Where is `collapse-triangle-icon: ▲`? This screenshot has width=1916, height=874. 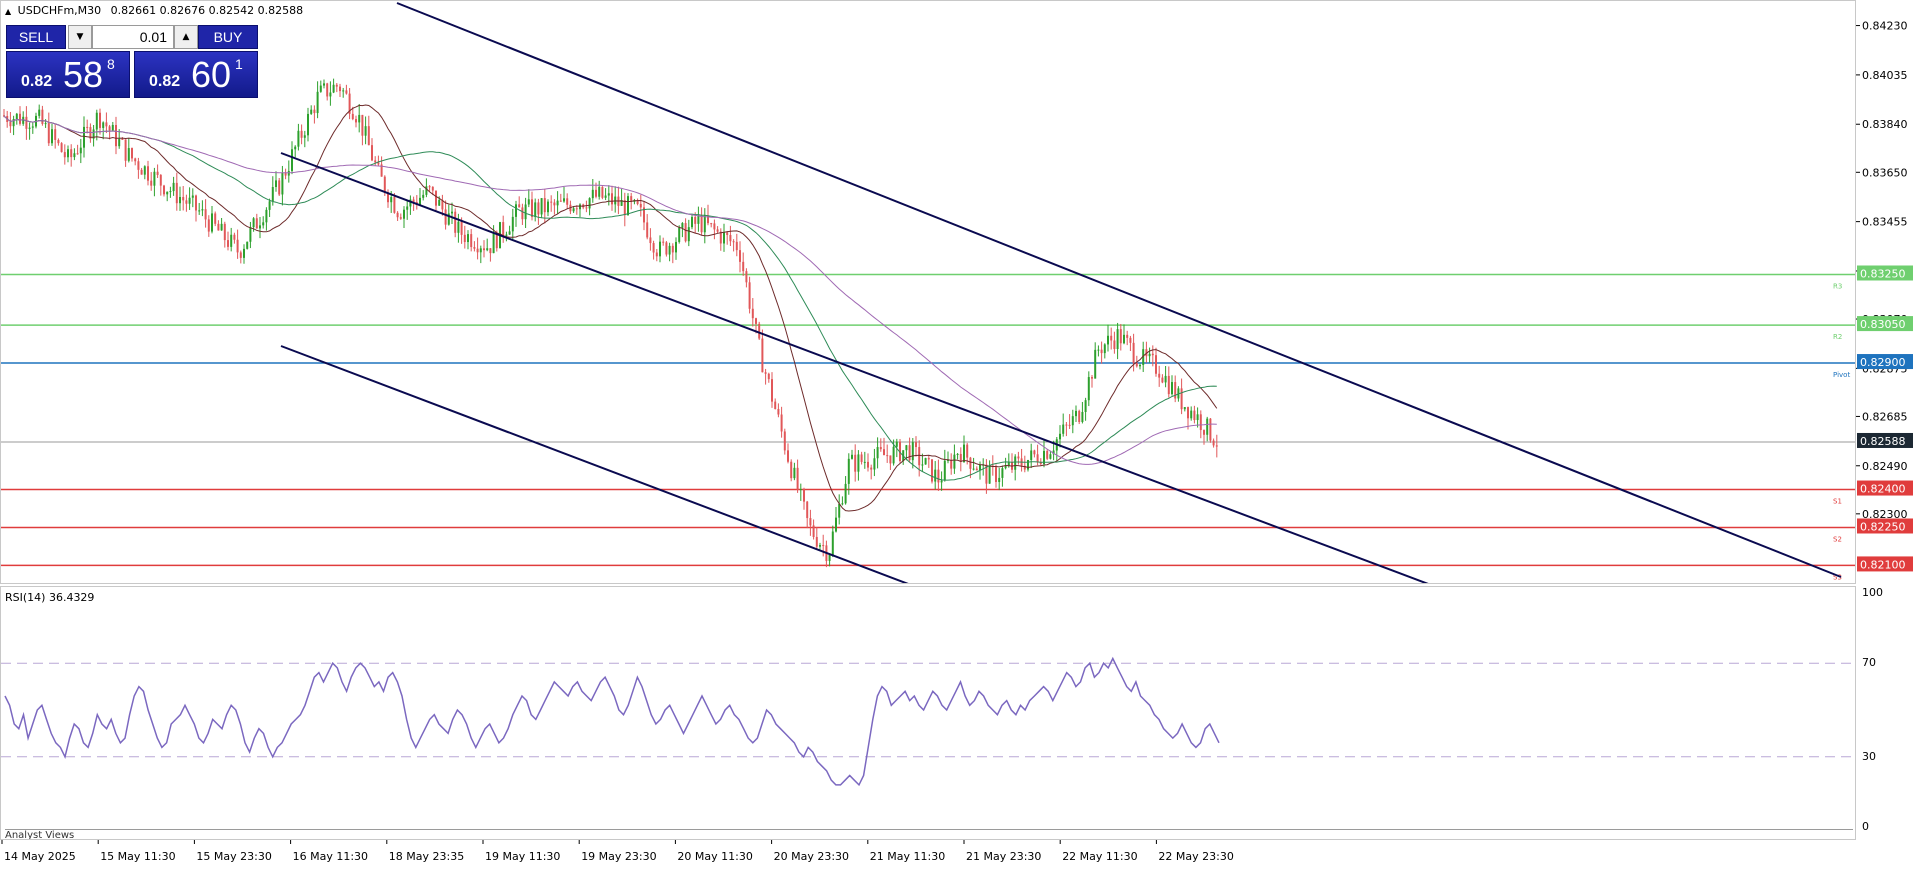
collapse-triangle-icon: ▲ is located at coordinates (8, 11).